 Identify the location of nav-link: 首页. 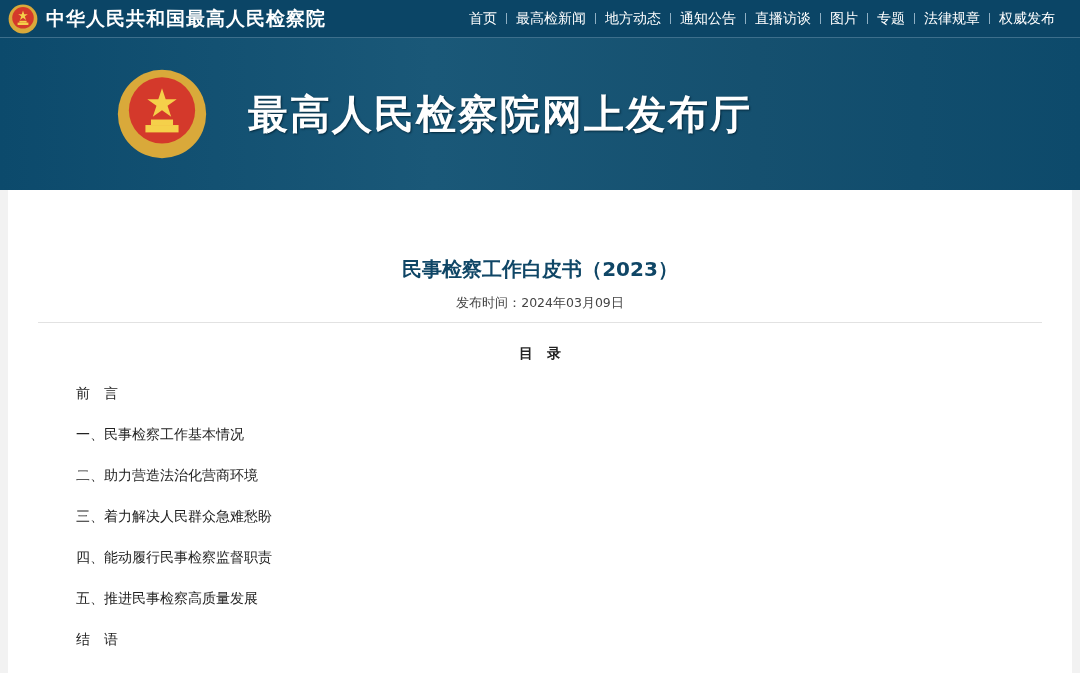
(483, 18).